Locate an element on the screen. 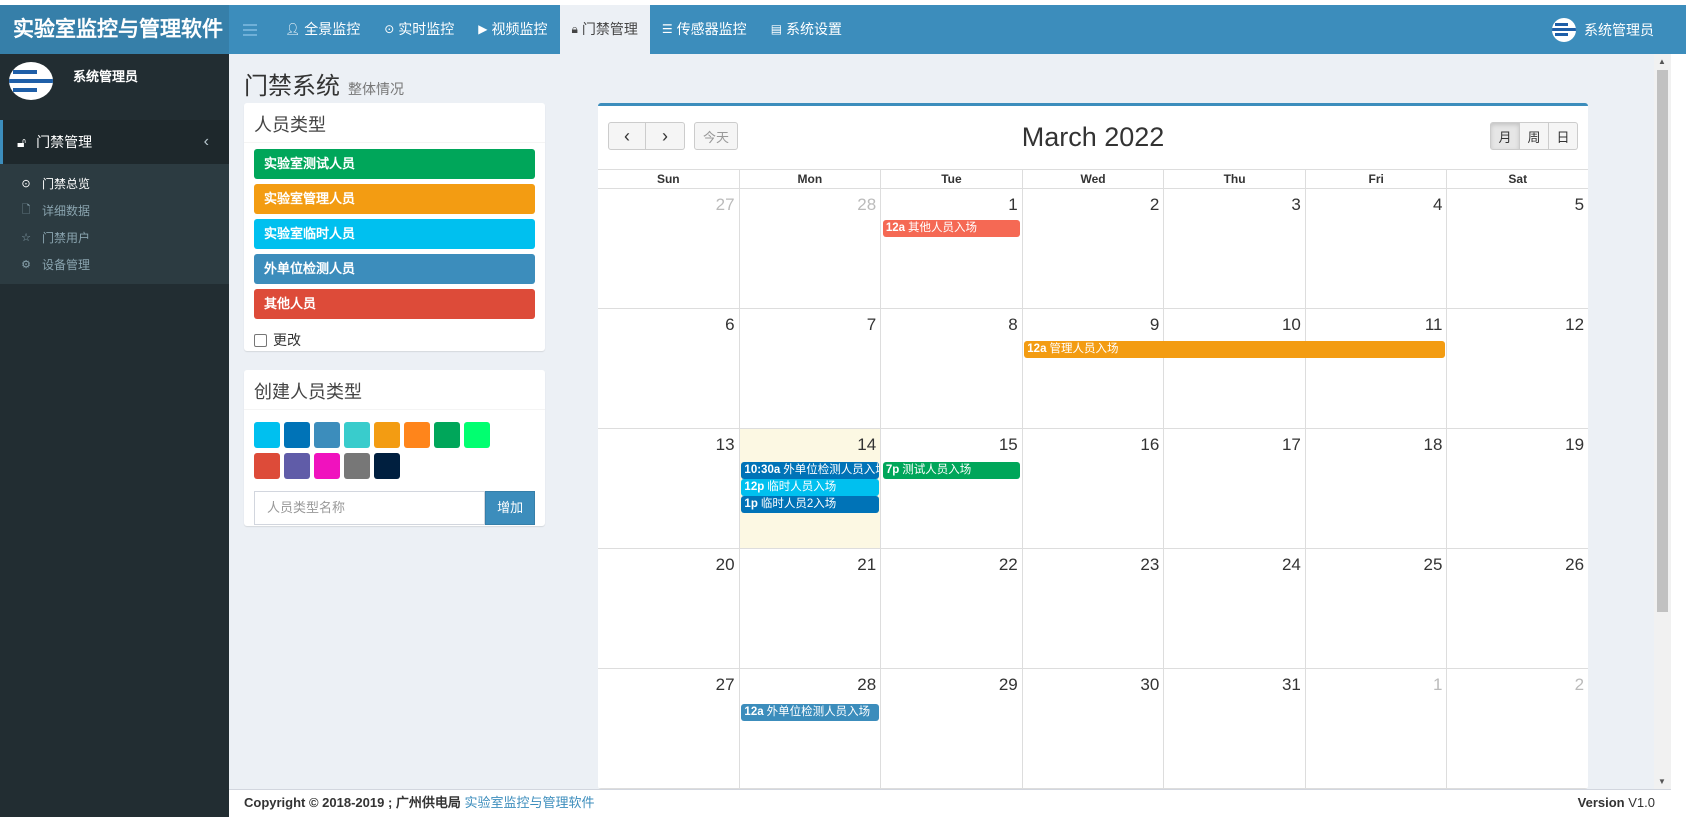  day-number: 17 is located at coordinates (1291, 445).